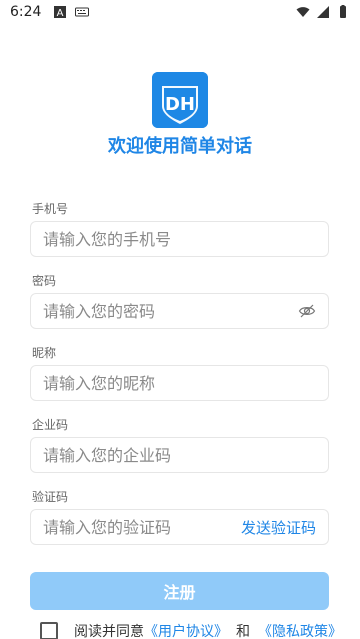  I want to click on a-icon: A, so click(60, 12).